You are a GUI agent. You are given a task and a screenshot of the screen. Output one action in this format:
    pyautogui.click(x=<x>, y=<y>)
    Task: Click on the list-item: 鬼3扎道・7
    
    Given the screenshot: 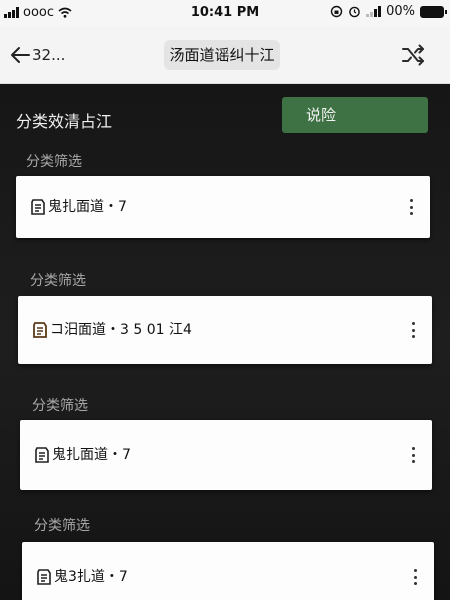 What is the action you would take?
    pyautogui.click(x=228, y=571)
    